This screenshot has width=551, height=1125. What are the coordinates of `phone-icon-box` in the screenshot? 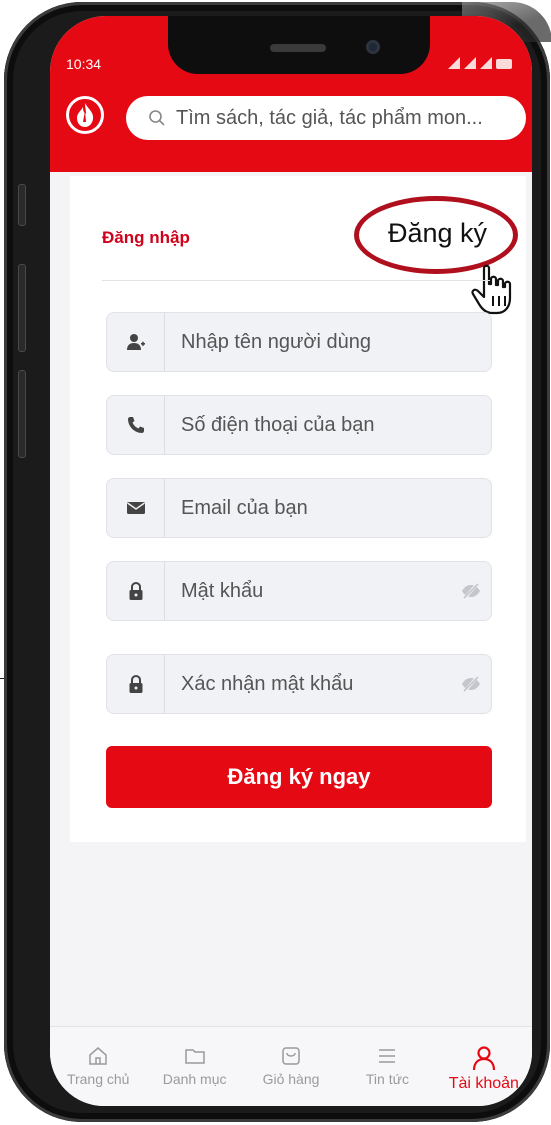 It's located at (136, 425).